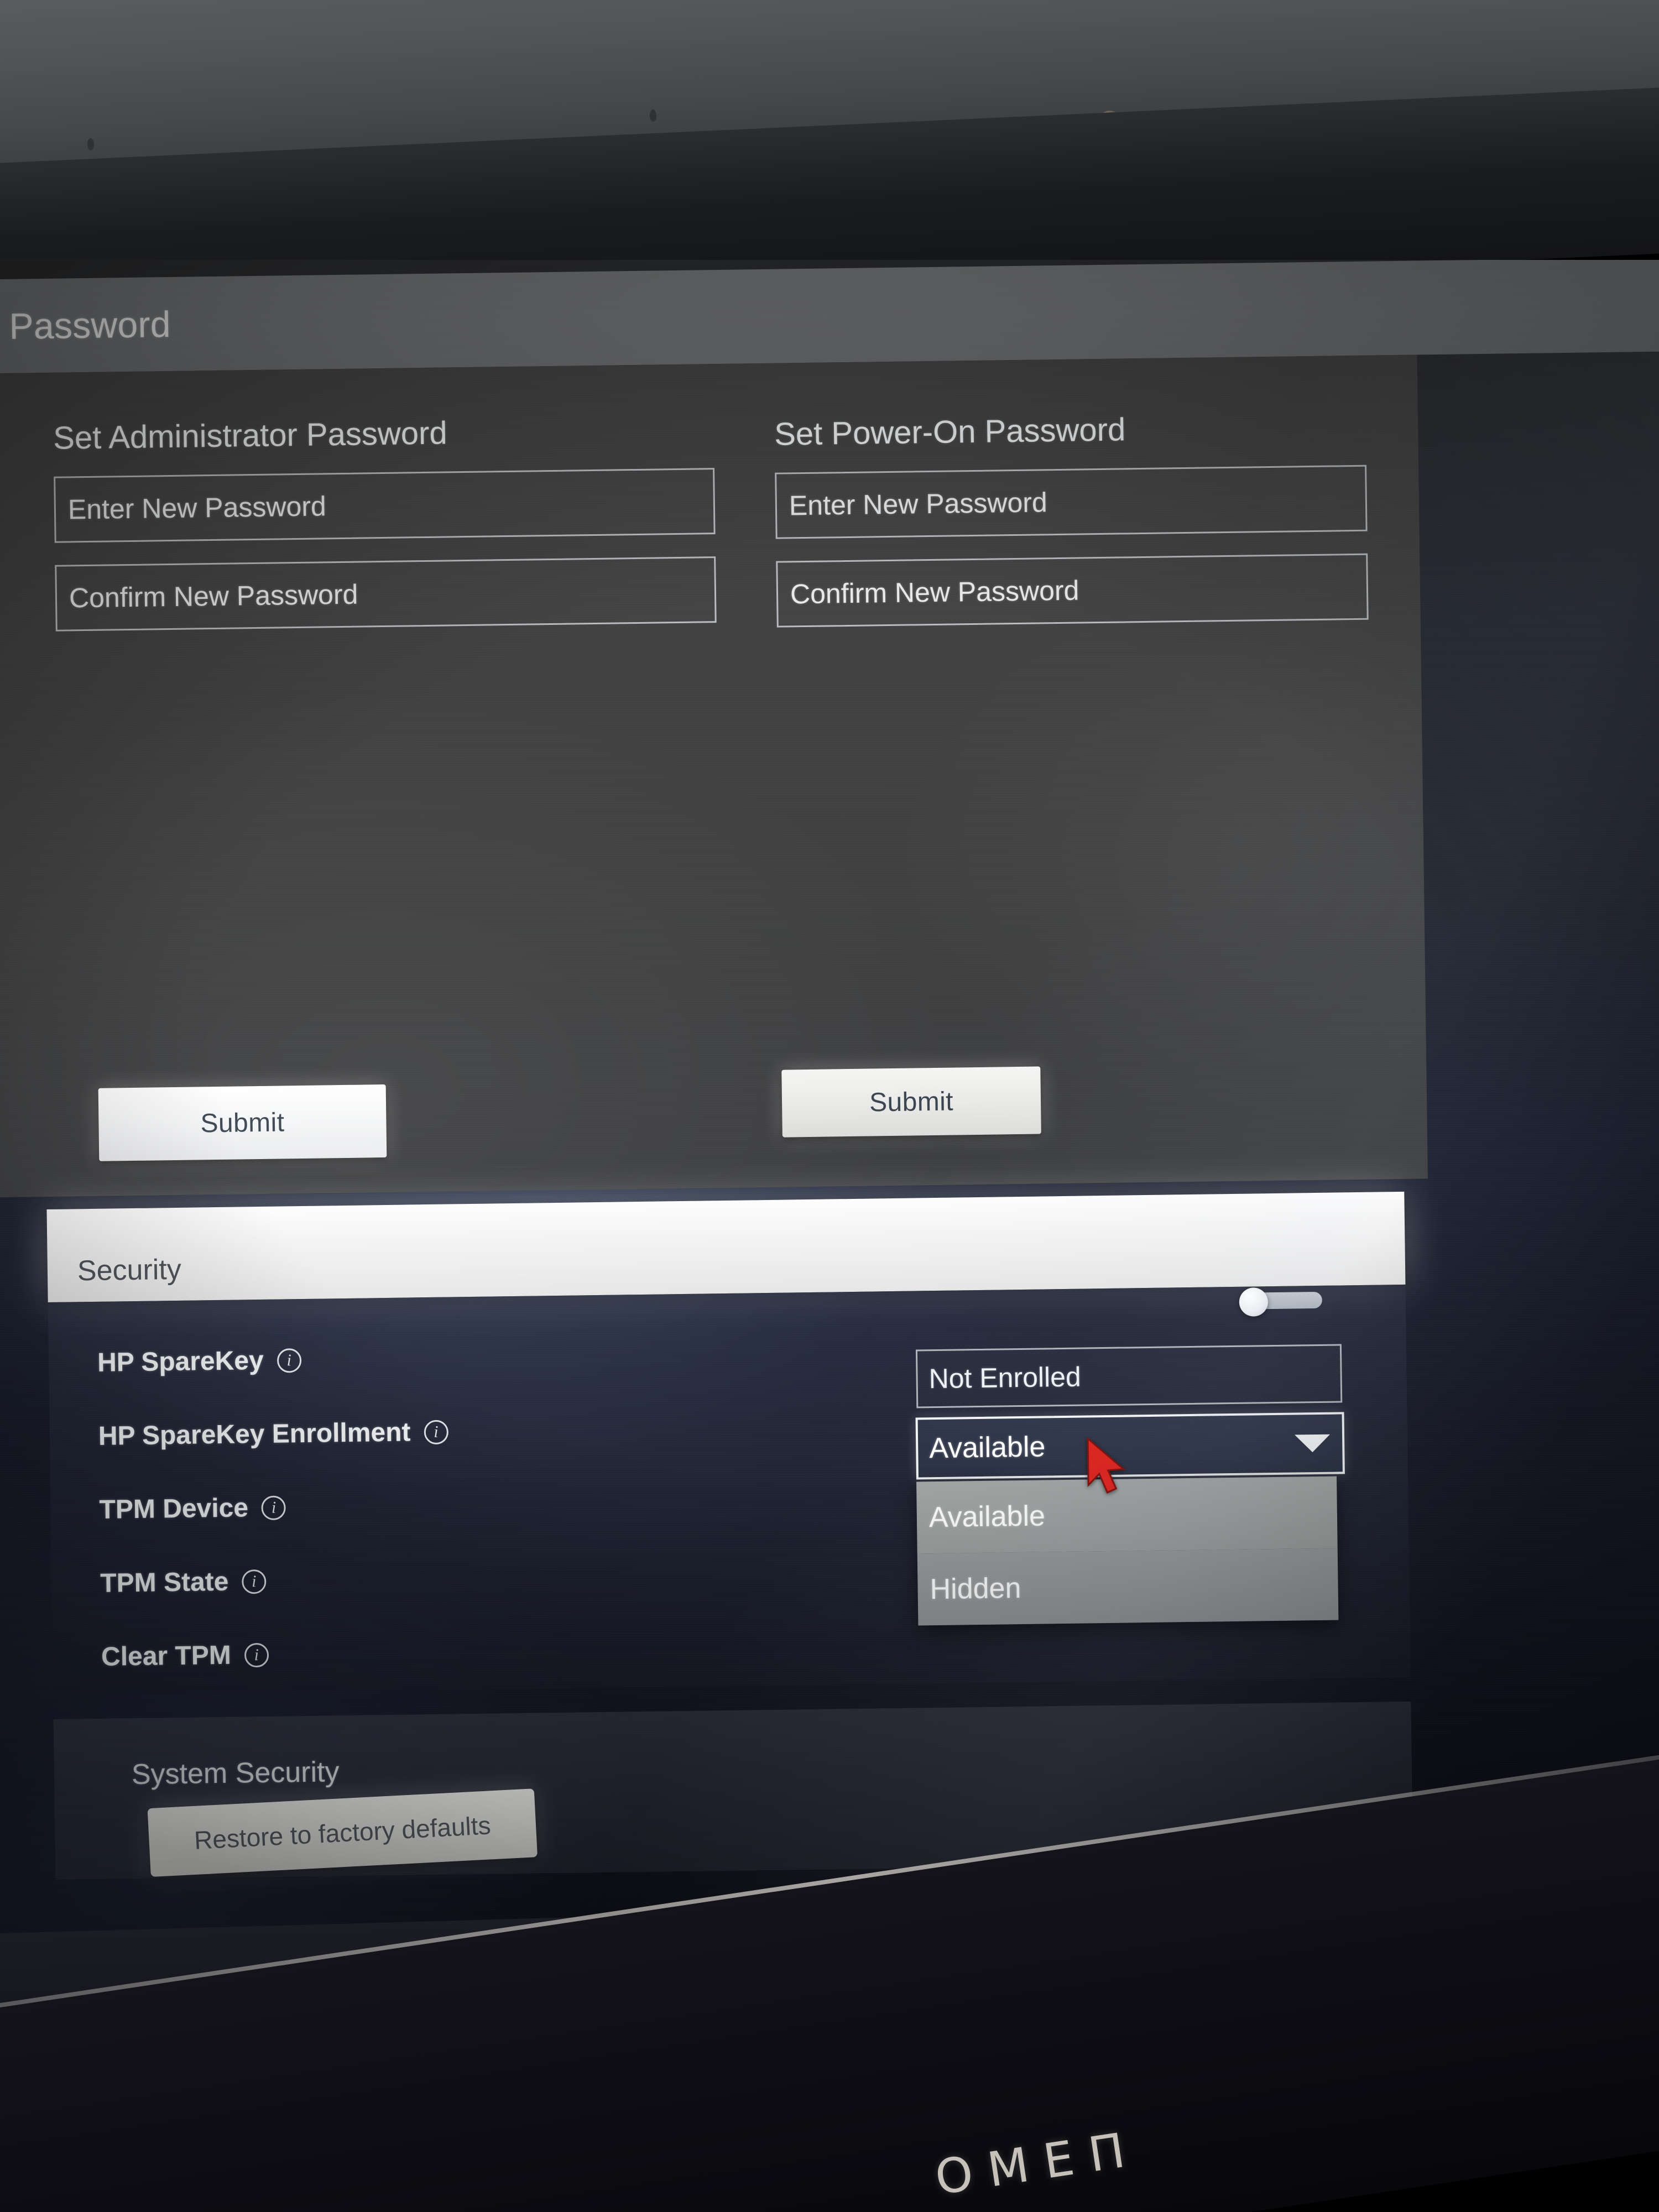 The width and height of the screenshot is (1659, 2212). I want to click on administrator-confirm-password-placeholder: Confirm New Password, so click(214, 596).